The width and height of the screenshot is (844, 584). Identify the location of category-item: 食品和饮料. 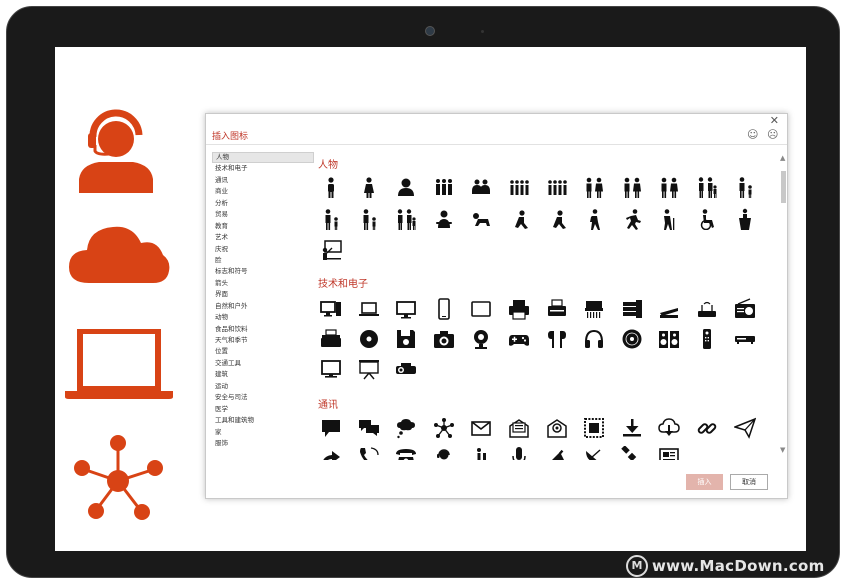
(263, 329).